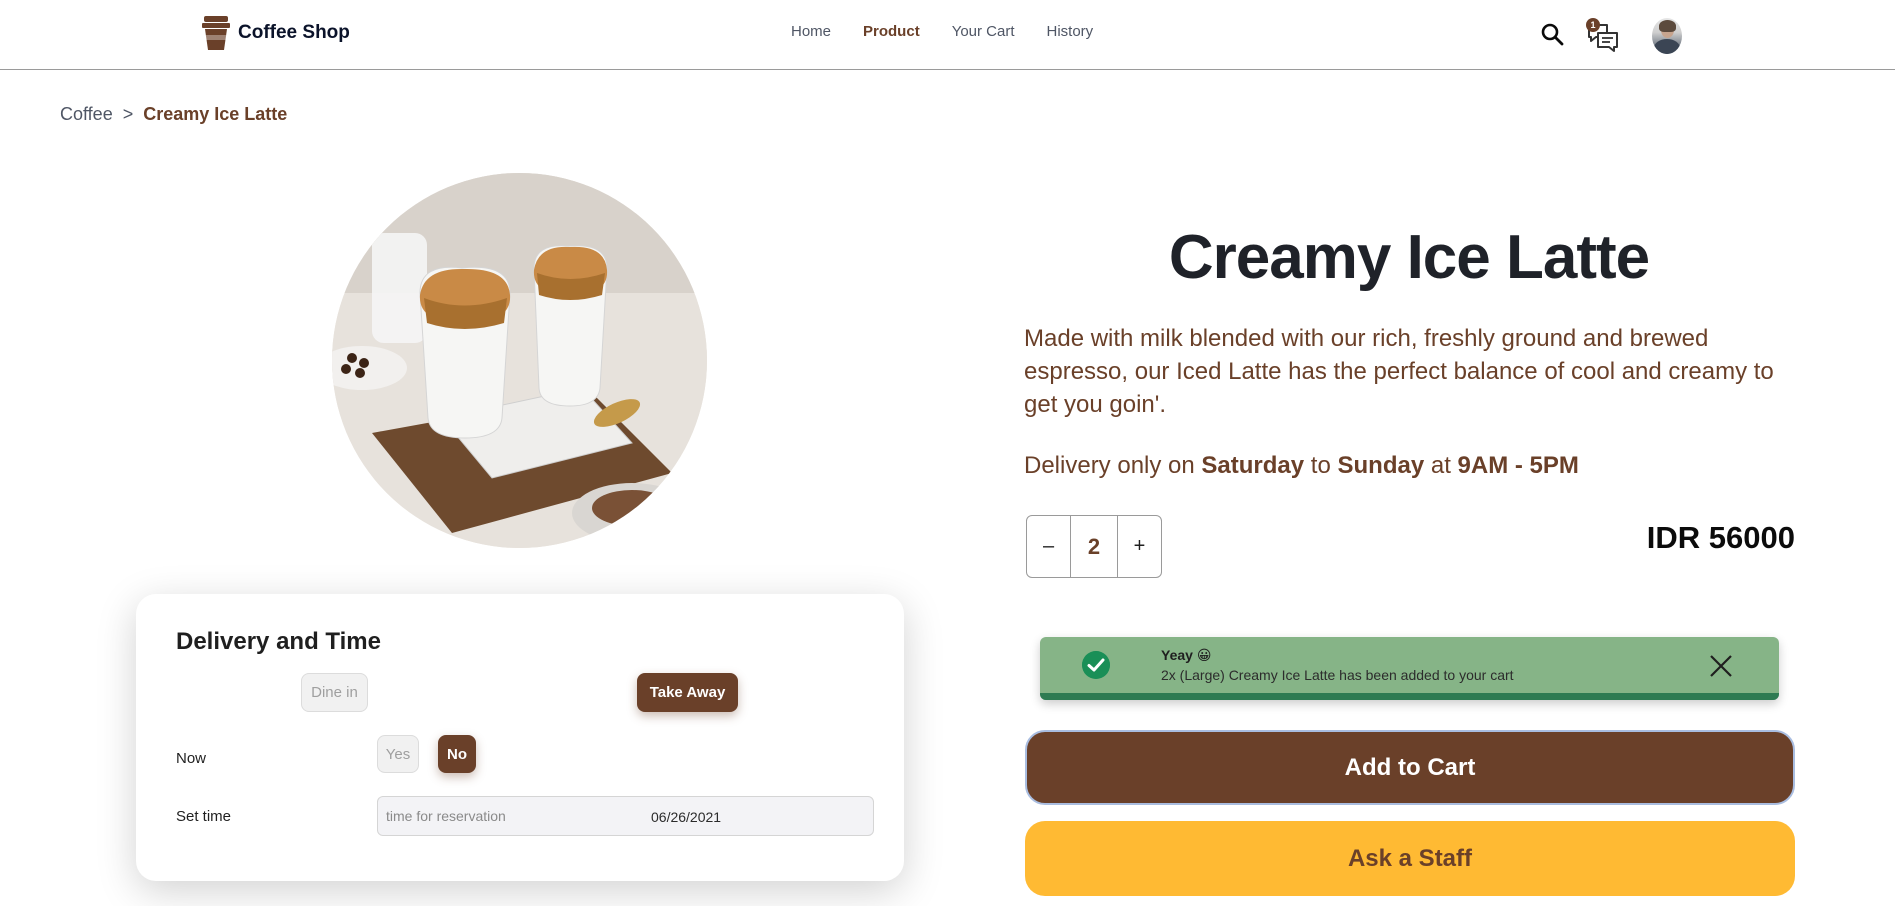 The image size is (1895, 906). Describe the element at coordinates (446, 816) in the screenshot. I see `time-placeholder: time for reservation` at that location.